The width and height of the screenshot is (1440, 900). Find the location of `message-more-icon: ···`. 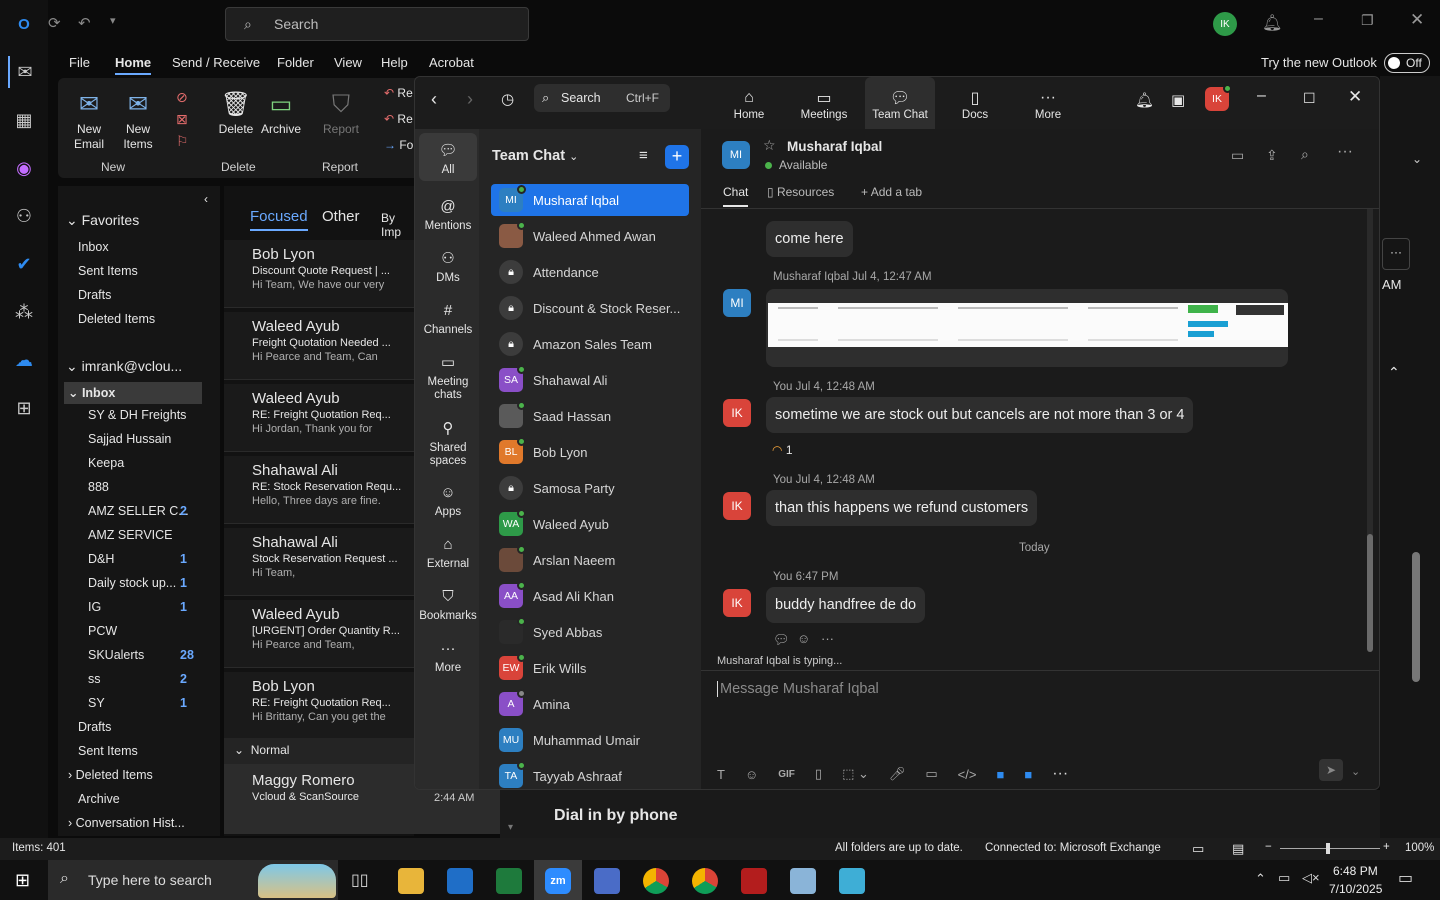

message-more-icon: ··· is located at coordinates (827, 638).